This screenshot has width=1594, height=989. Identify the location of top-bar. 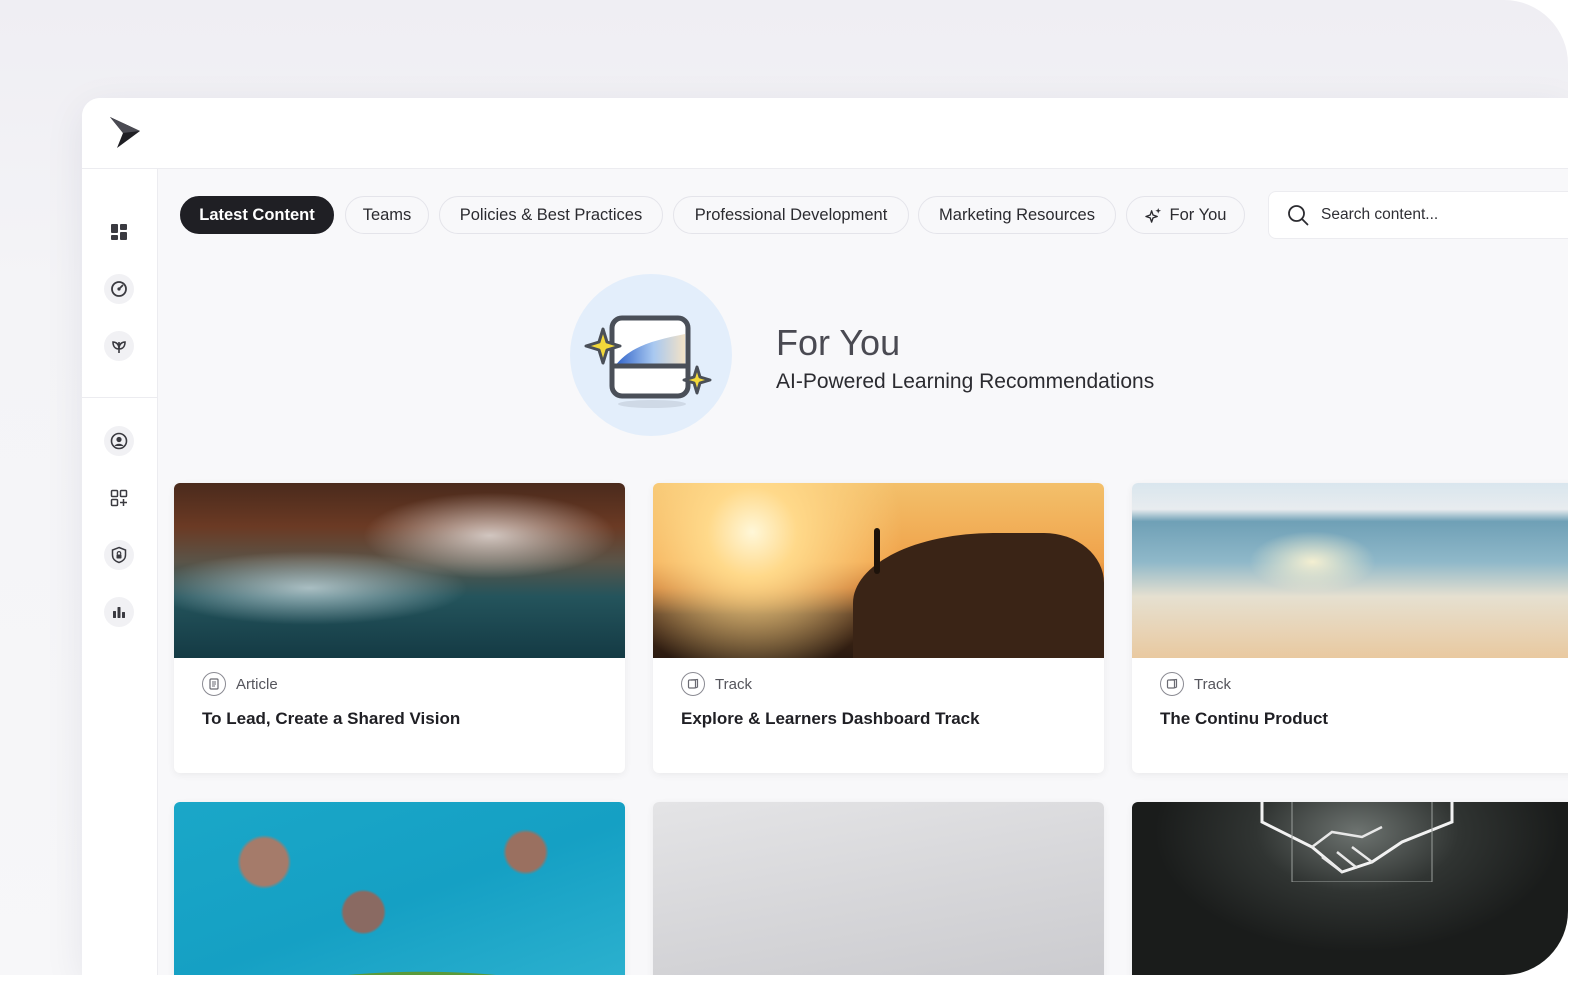
(825, 133).